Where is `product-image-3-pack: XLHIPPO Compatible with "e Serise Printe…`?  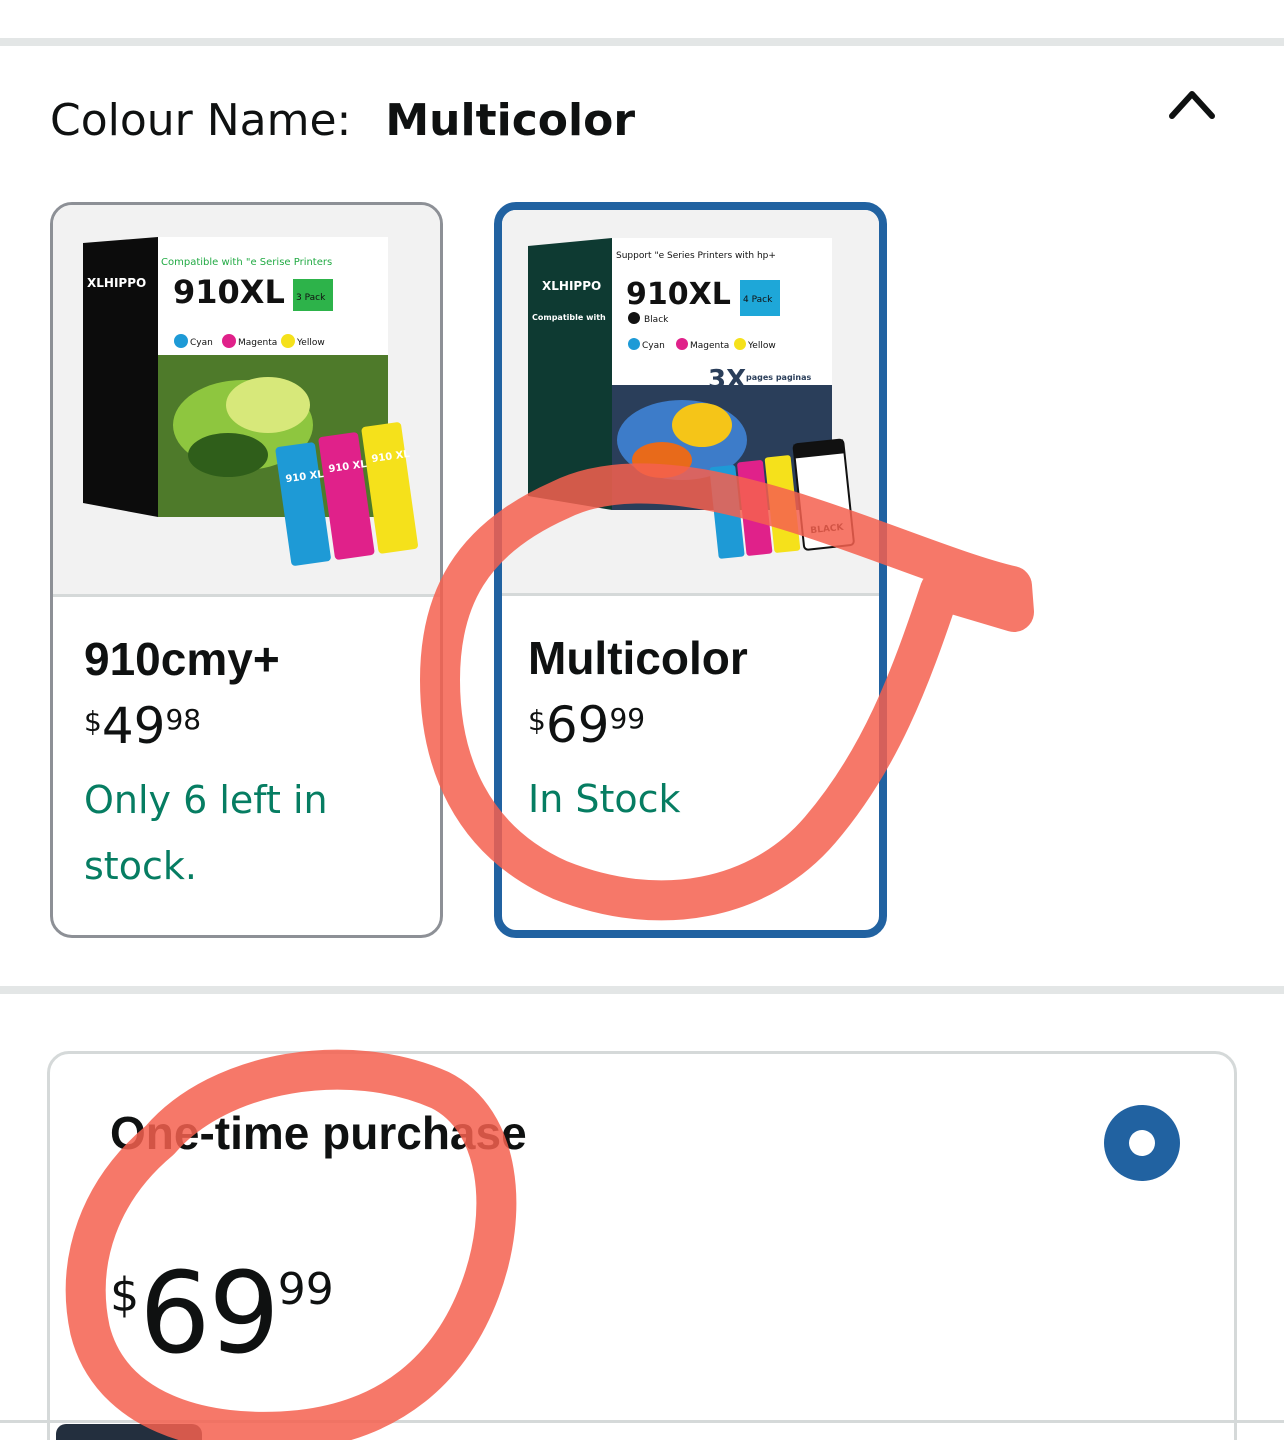 product-image-3-pack: XLHIPPO Compatible with "e Serise Printe… is located at coordinates (246, 401).